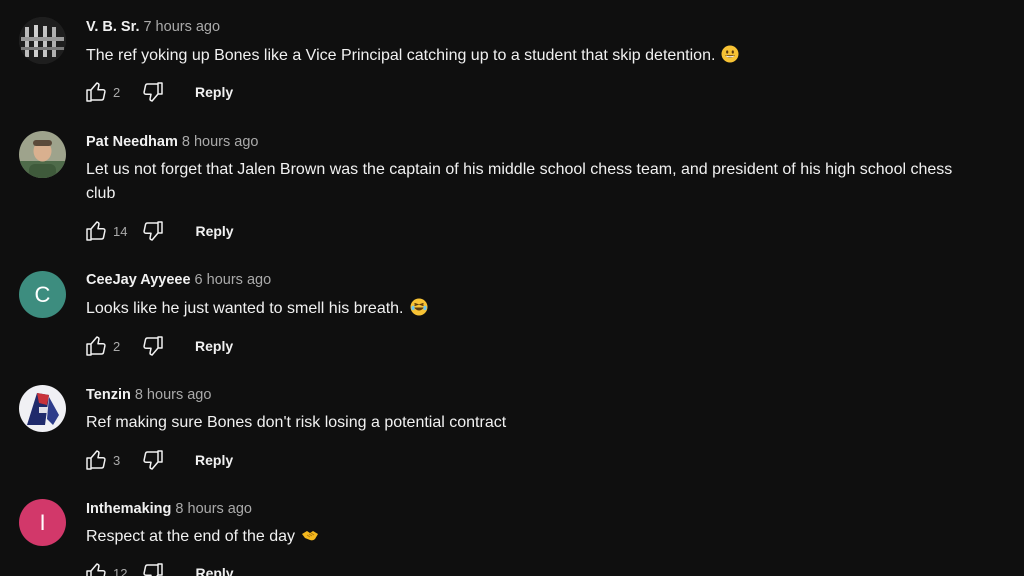 This screenshot has height=576, width=1024. I want to click on comment-meta: Pat Needham 8 hours ago, so click(172, 142).